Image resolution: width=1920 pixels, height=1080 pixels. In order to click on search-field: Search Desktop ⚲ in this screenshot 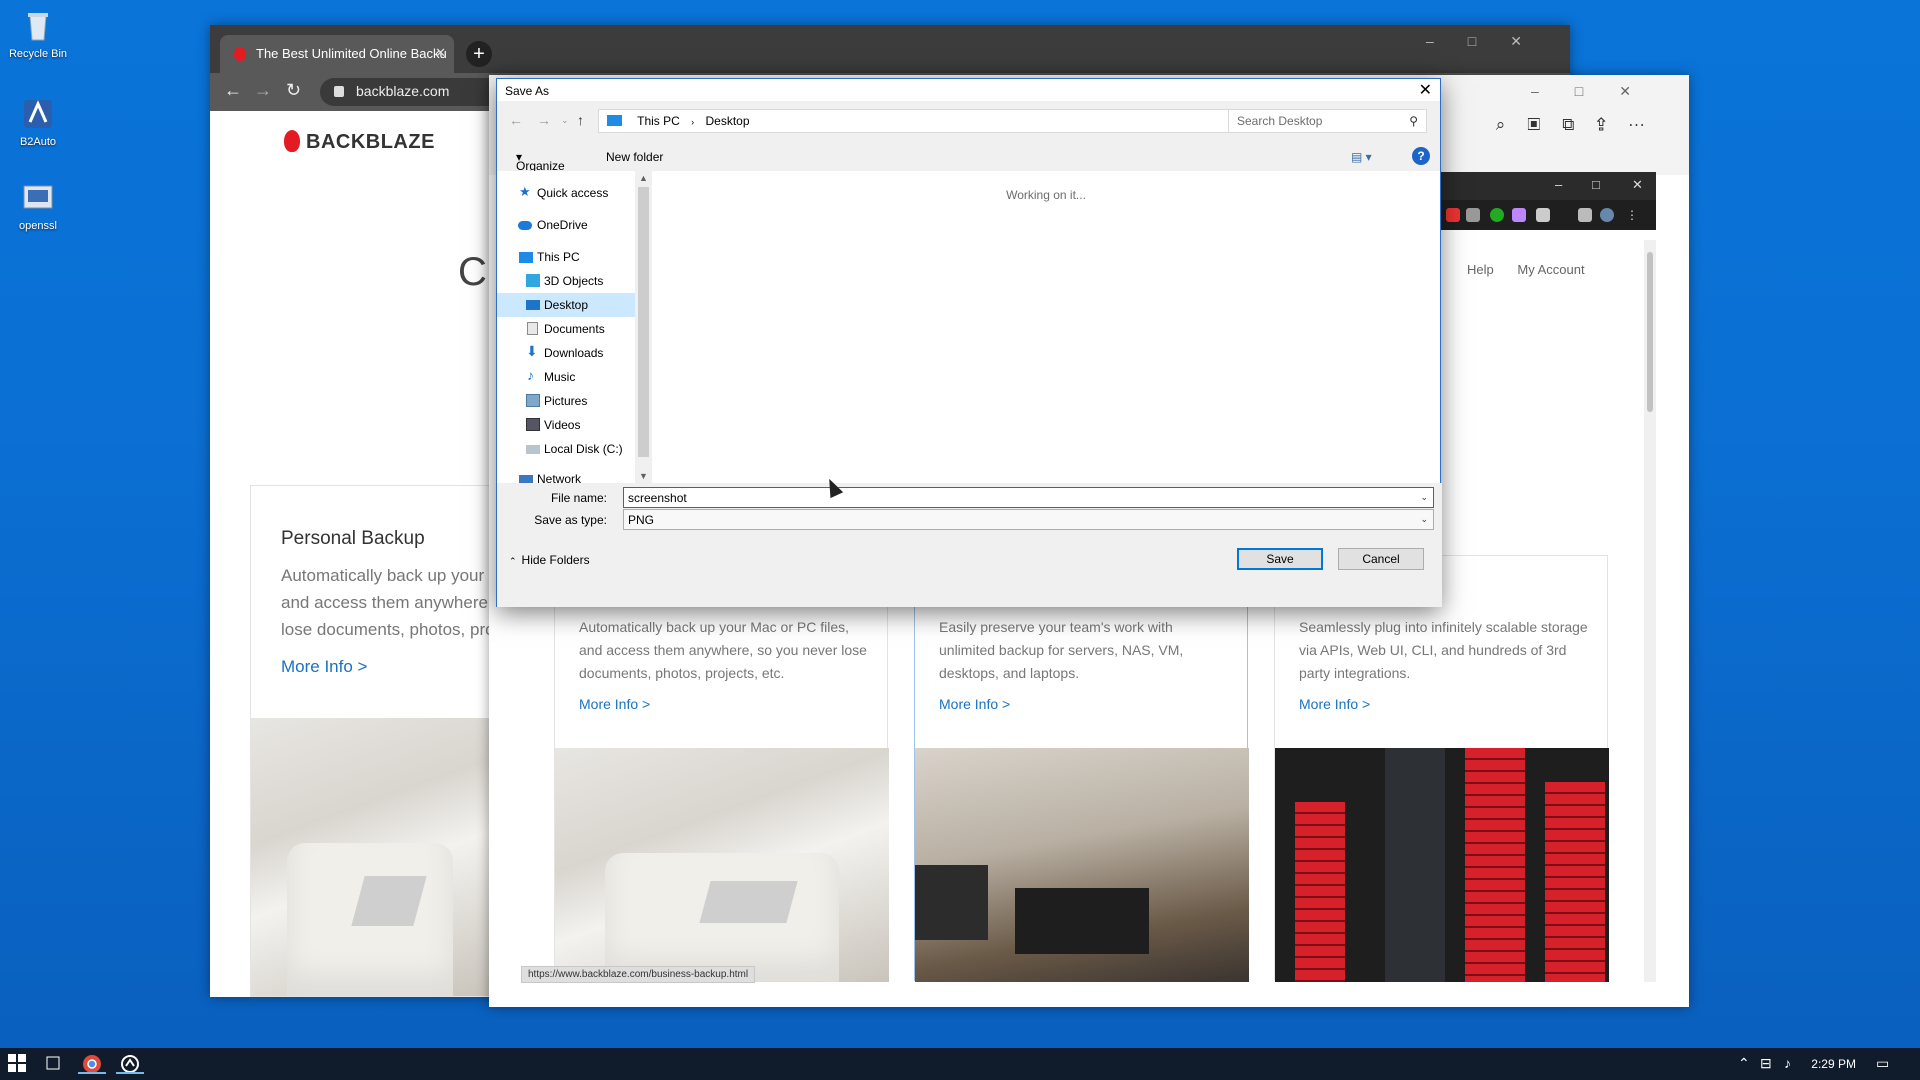, I will do `click(1327, 121)`.